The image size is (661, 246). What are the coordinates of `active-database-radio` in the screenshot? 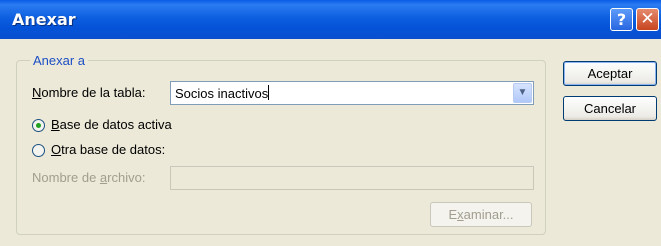 It's located at (38, 125).